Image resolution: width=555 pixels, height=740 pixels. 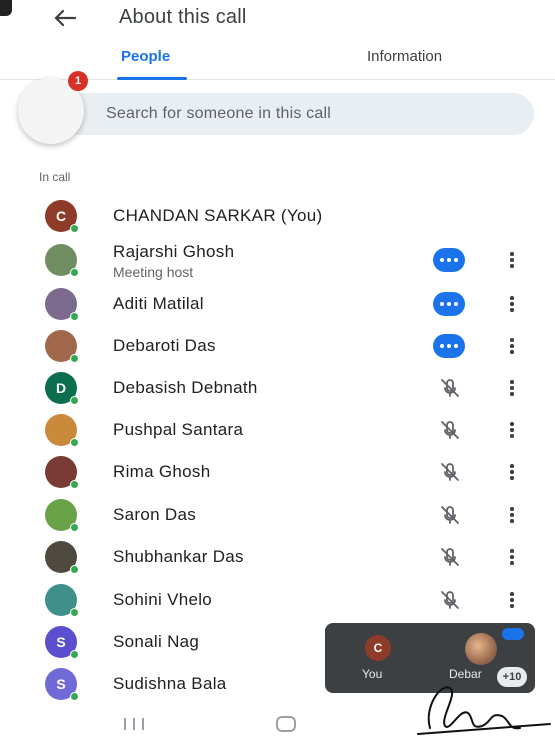 What do you see at coordinates (378, 648) in the screenshot?
I see `tile-avatar-you: C` at bounding box center [378, 648].